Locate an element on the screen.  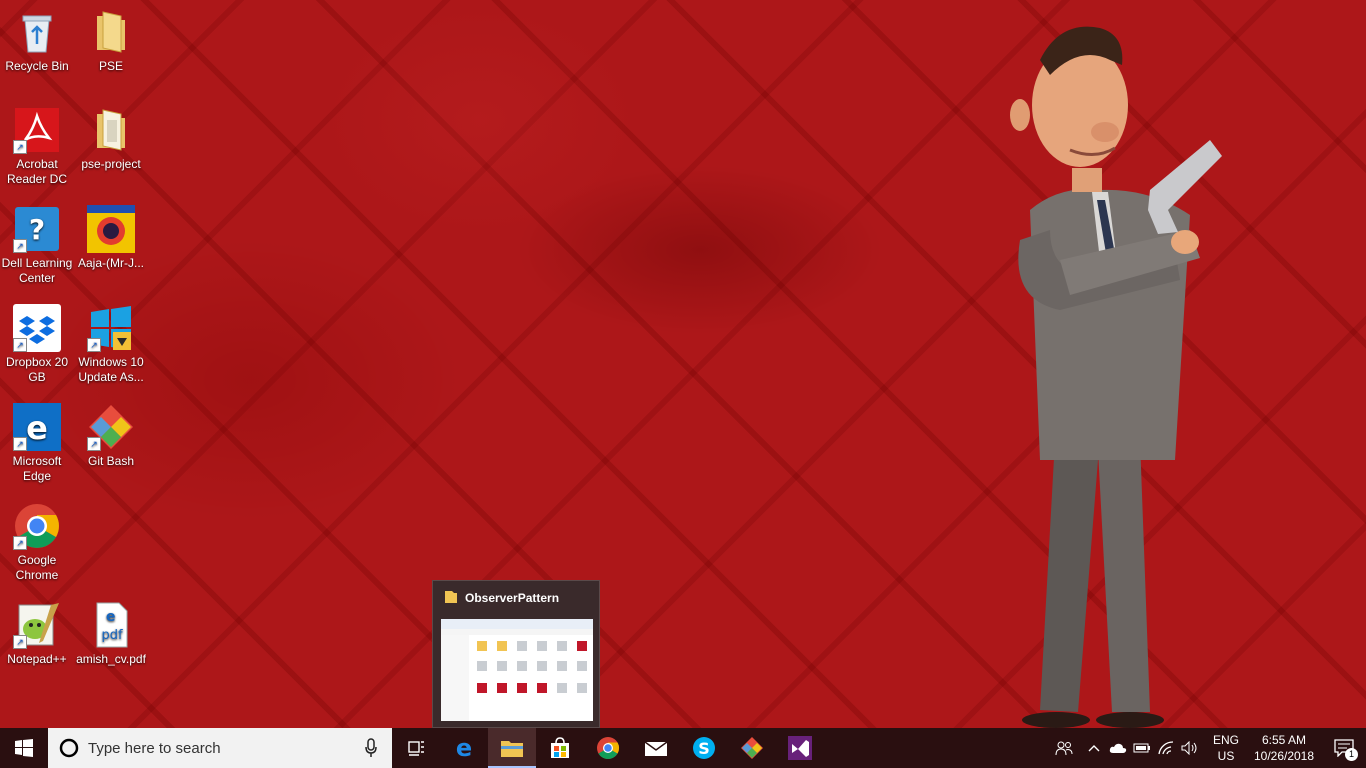
store-icon is located at coordinates (560, 747).